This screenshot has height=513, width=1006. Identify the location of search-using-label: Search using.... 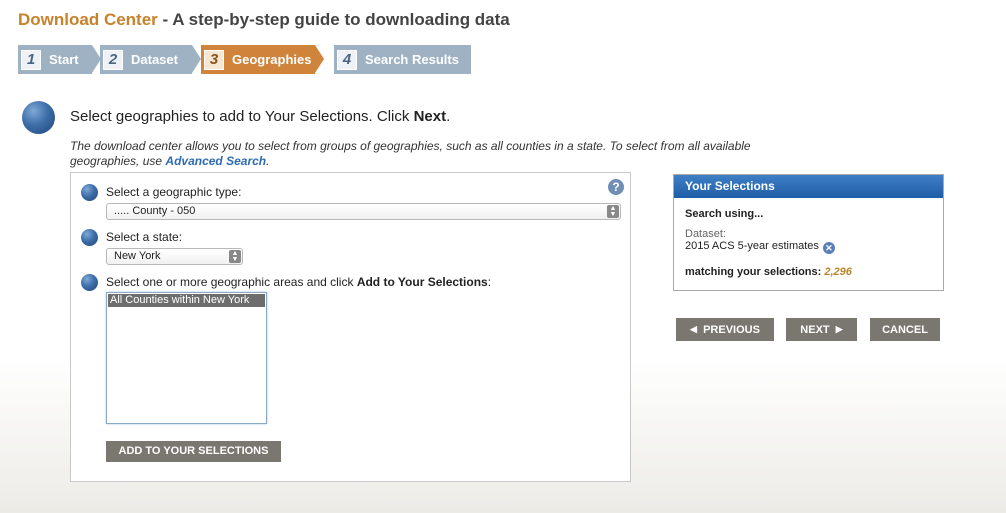
(724, 214).